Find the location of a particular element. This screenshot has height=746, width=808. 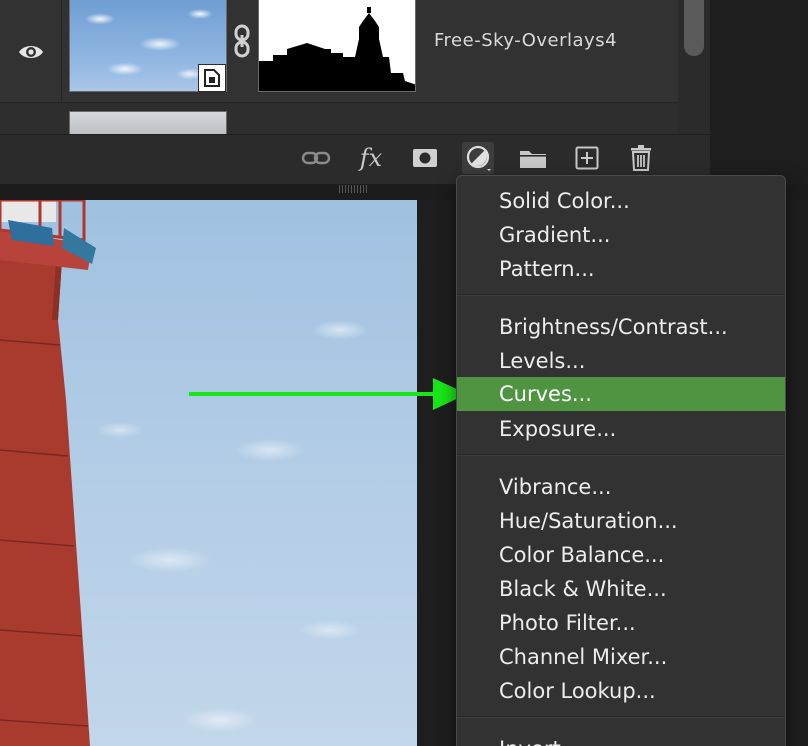

layer-style-button: fx is located at coordinates (371, 158).